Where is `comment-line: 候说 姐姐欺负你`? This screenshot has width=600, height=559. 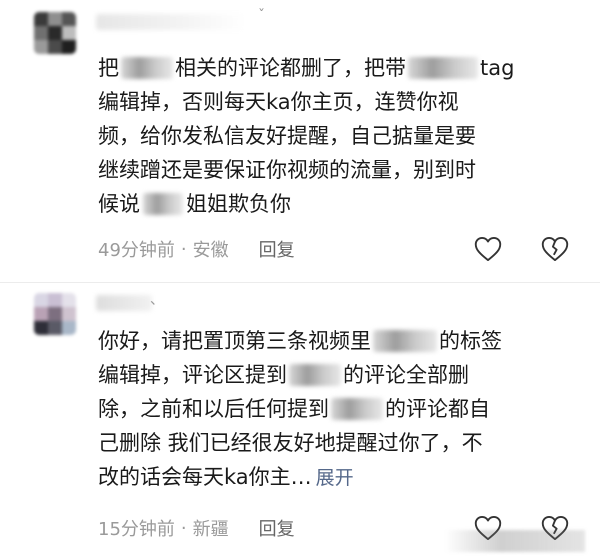 comment-line: 候说 姐姐欺负你 is located at coordinates (194, 204).